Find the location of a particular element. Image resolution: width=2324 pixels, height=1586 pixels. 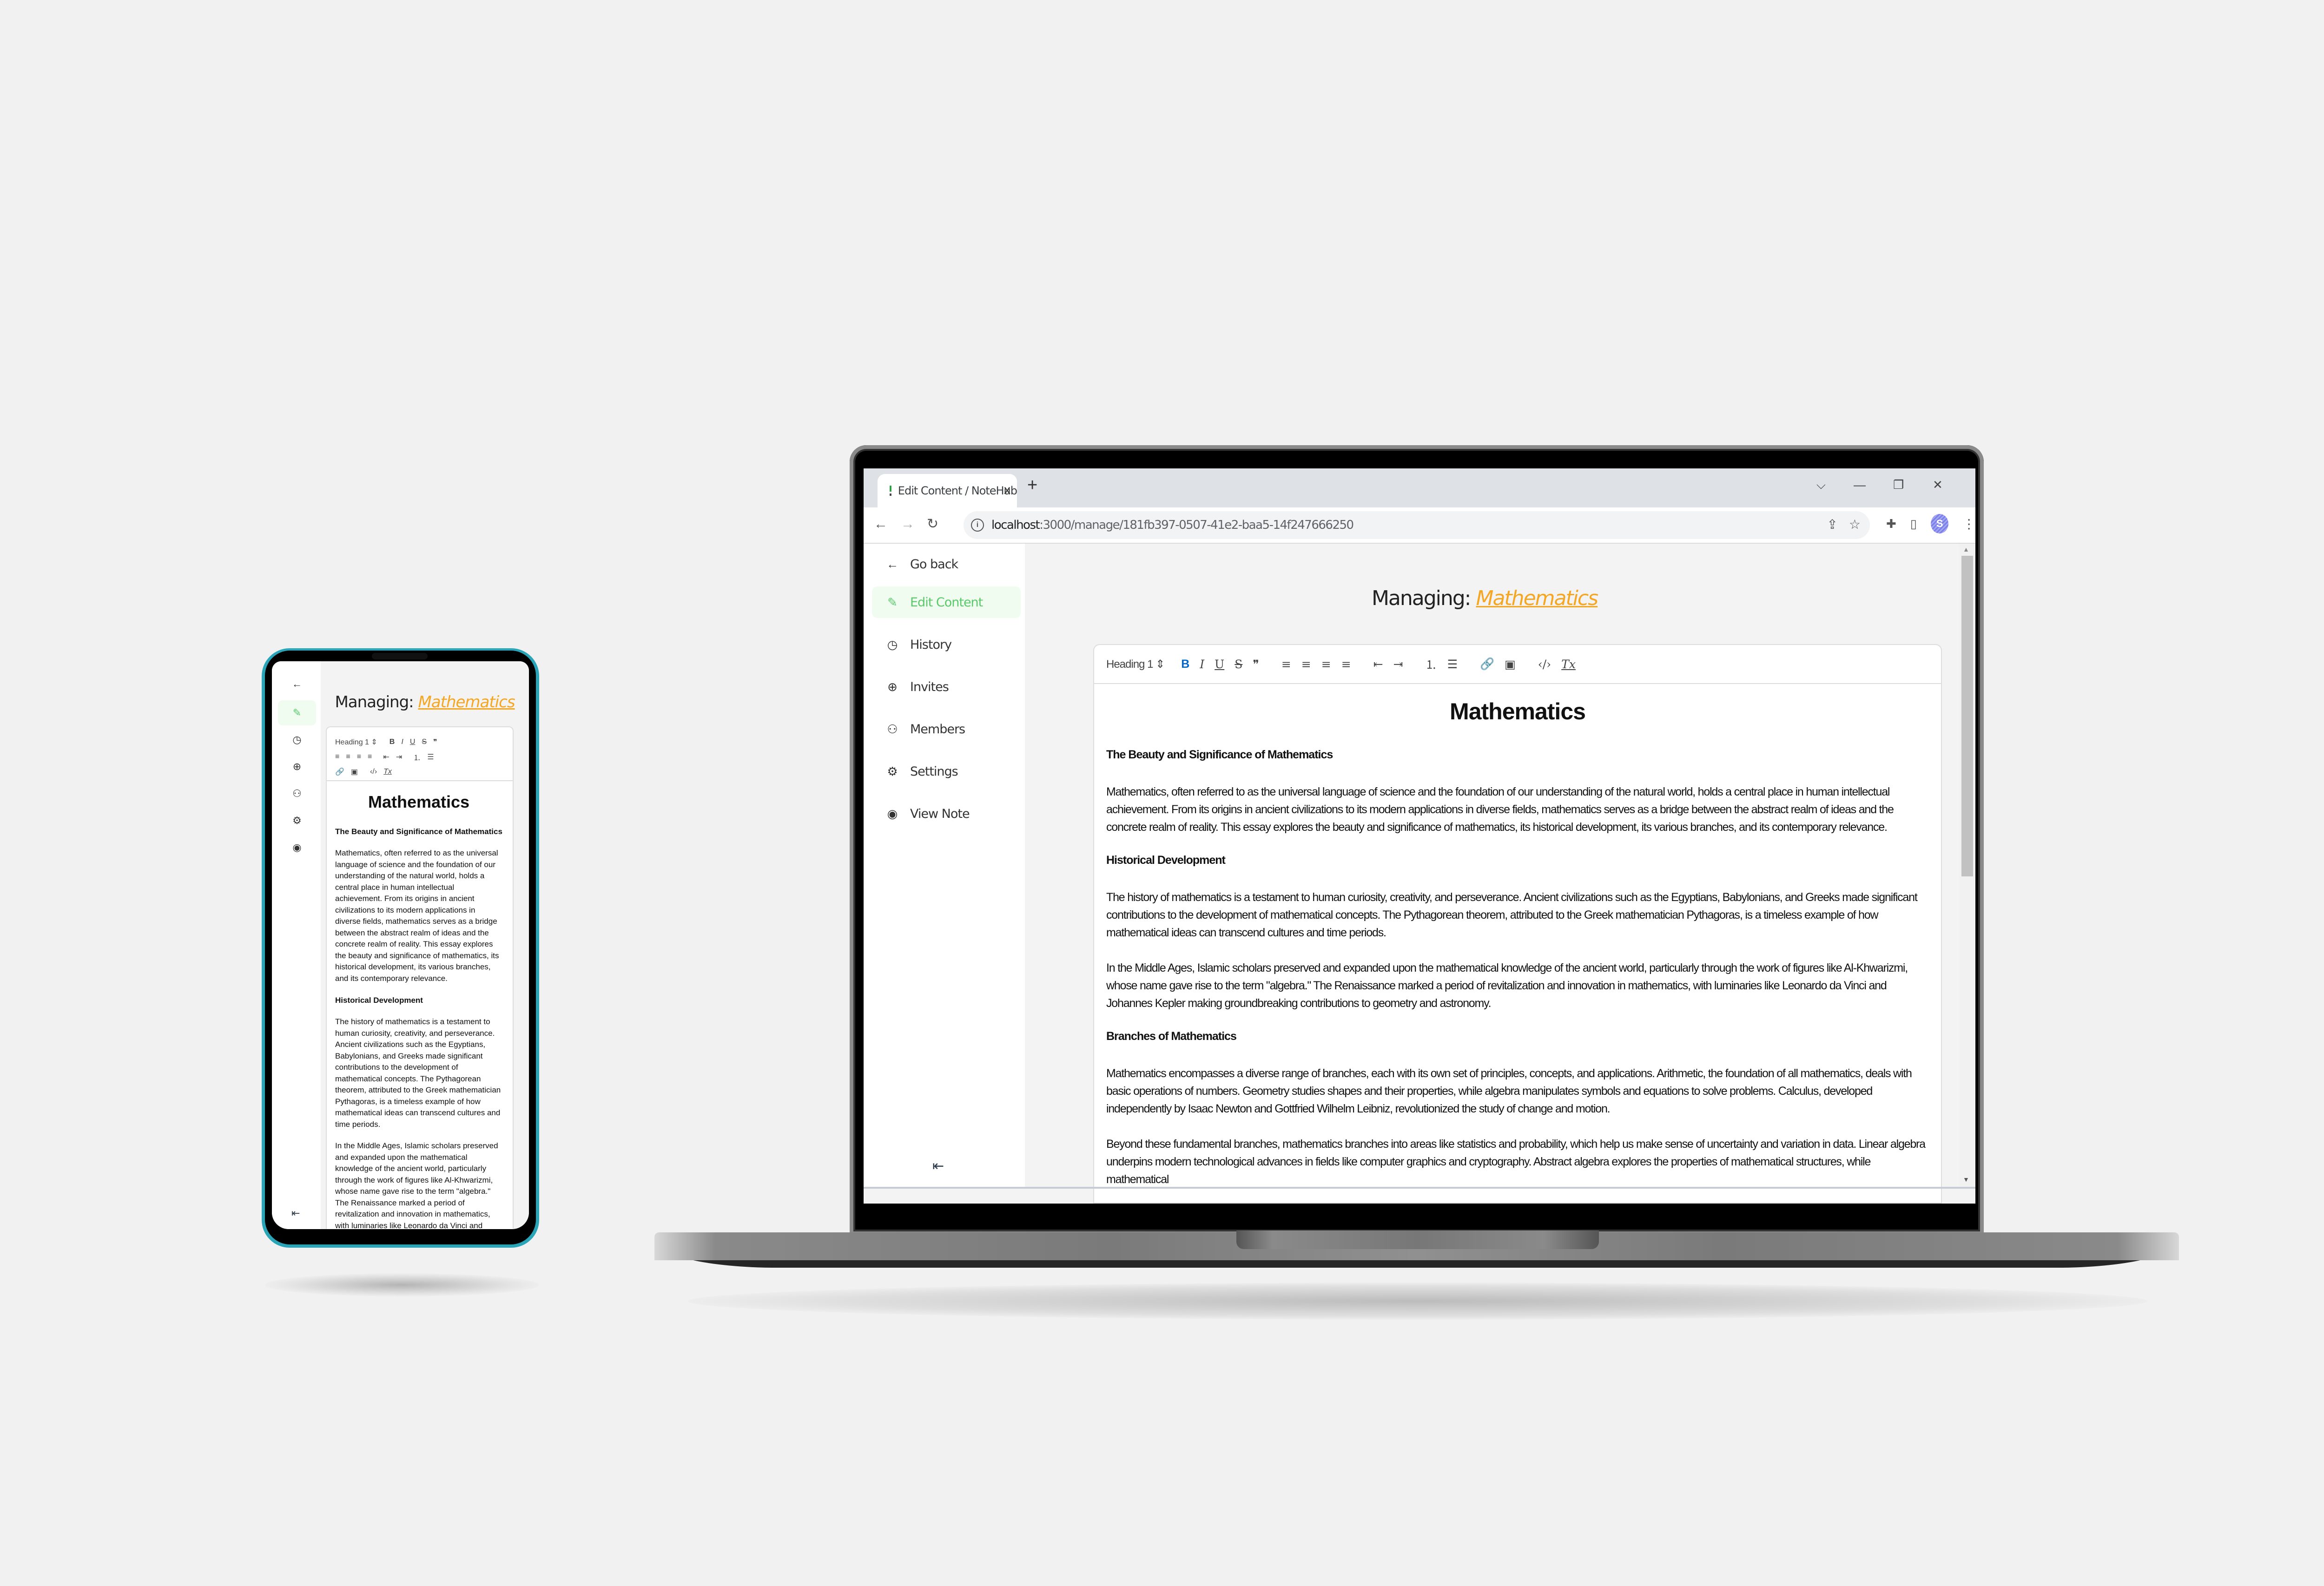

phone-shadow is located at coordinates (402, 1285).